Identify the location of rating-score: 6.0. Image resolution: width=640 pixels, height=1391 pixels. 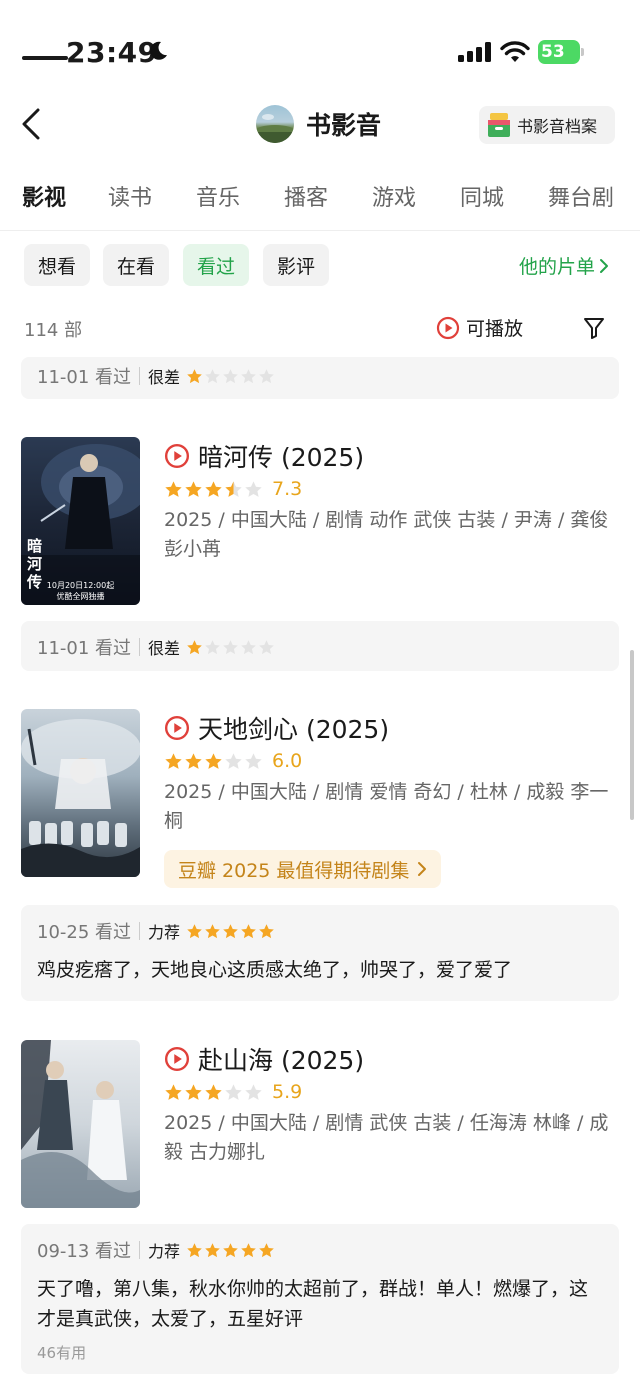
(287, 761).